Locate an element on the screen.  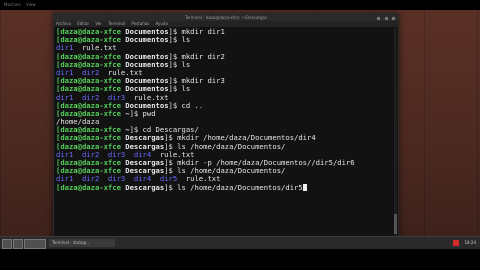
terminal-scrollbar is located at coordinates (395, 132).